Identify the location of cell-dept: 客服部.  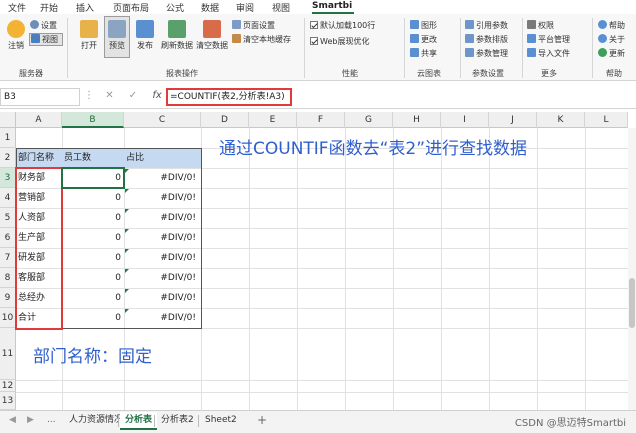
(39, 278).